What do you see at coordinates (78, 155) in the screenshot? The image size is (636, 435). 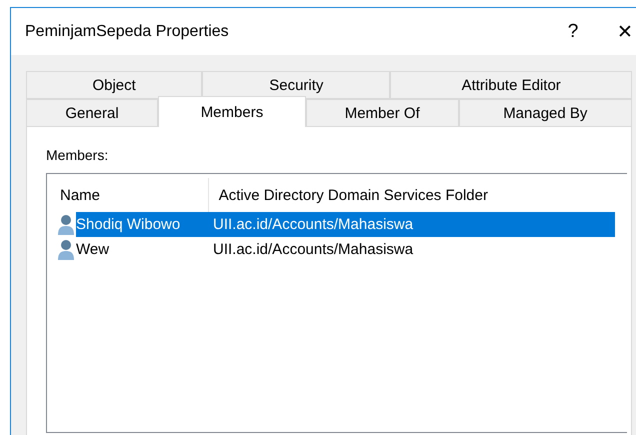 I see `members-label: Members:` at bounding box center [78, 155].